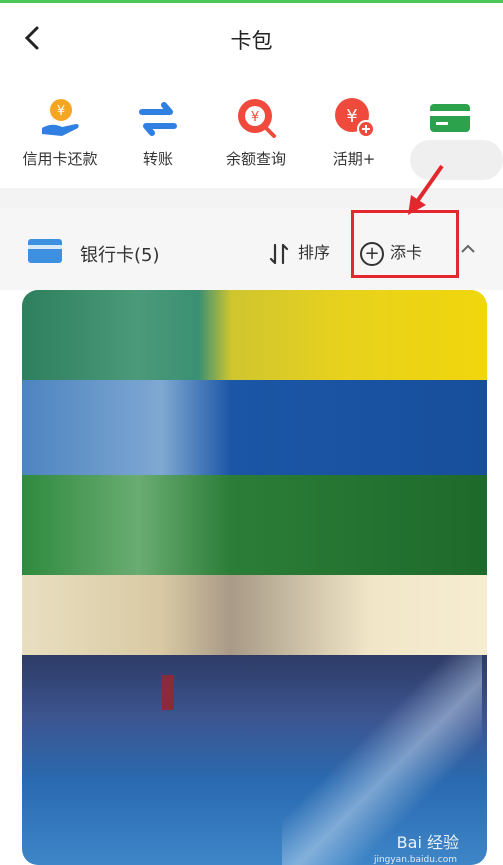  Describe the element at coordinates (45, 251) in the screenshot. I see `bank-card-icon` at that location.